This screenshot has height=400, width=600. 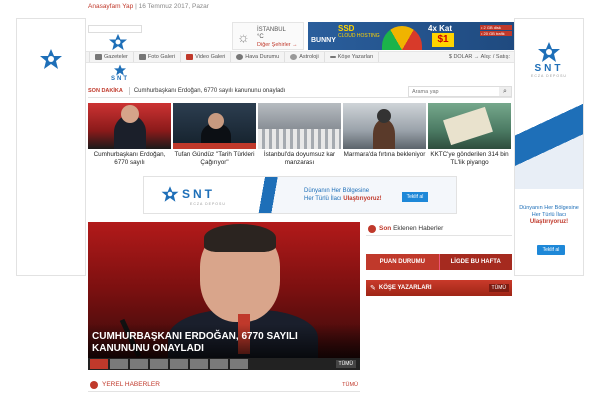 I want to click on right-ad-logo: SNT ECZA DEPOSU, so click(x=549, y=59).